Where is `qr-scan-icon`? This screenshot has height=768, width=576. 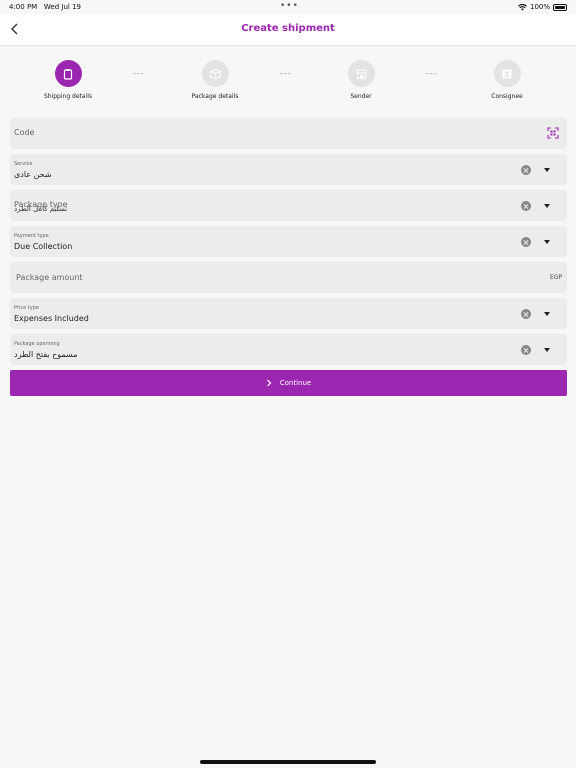 qr-scan-icon is located at coordinates (553, 133).